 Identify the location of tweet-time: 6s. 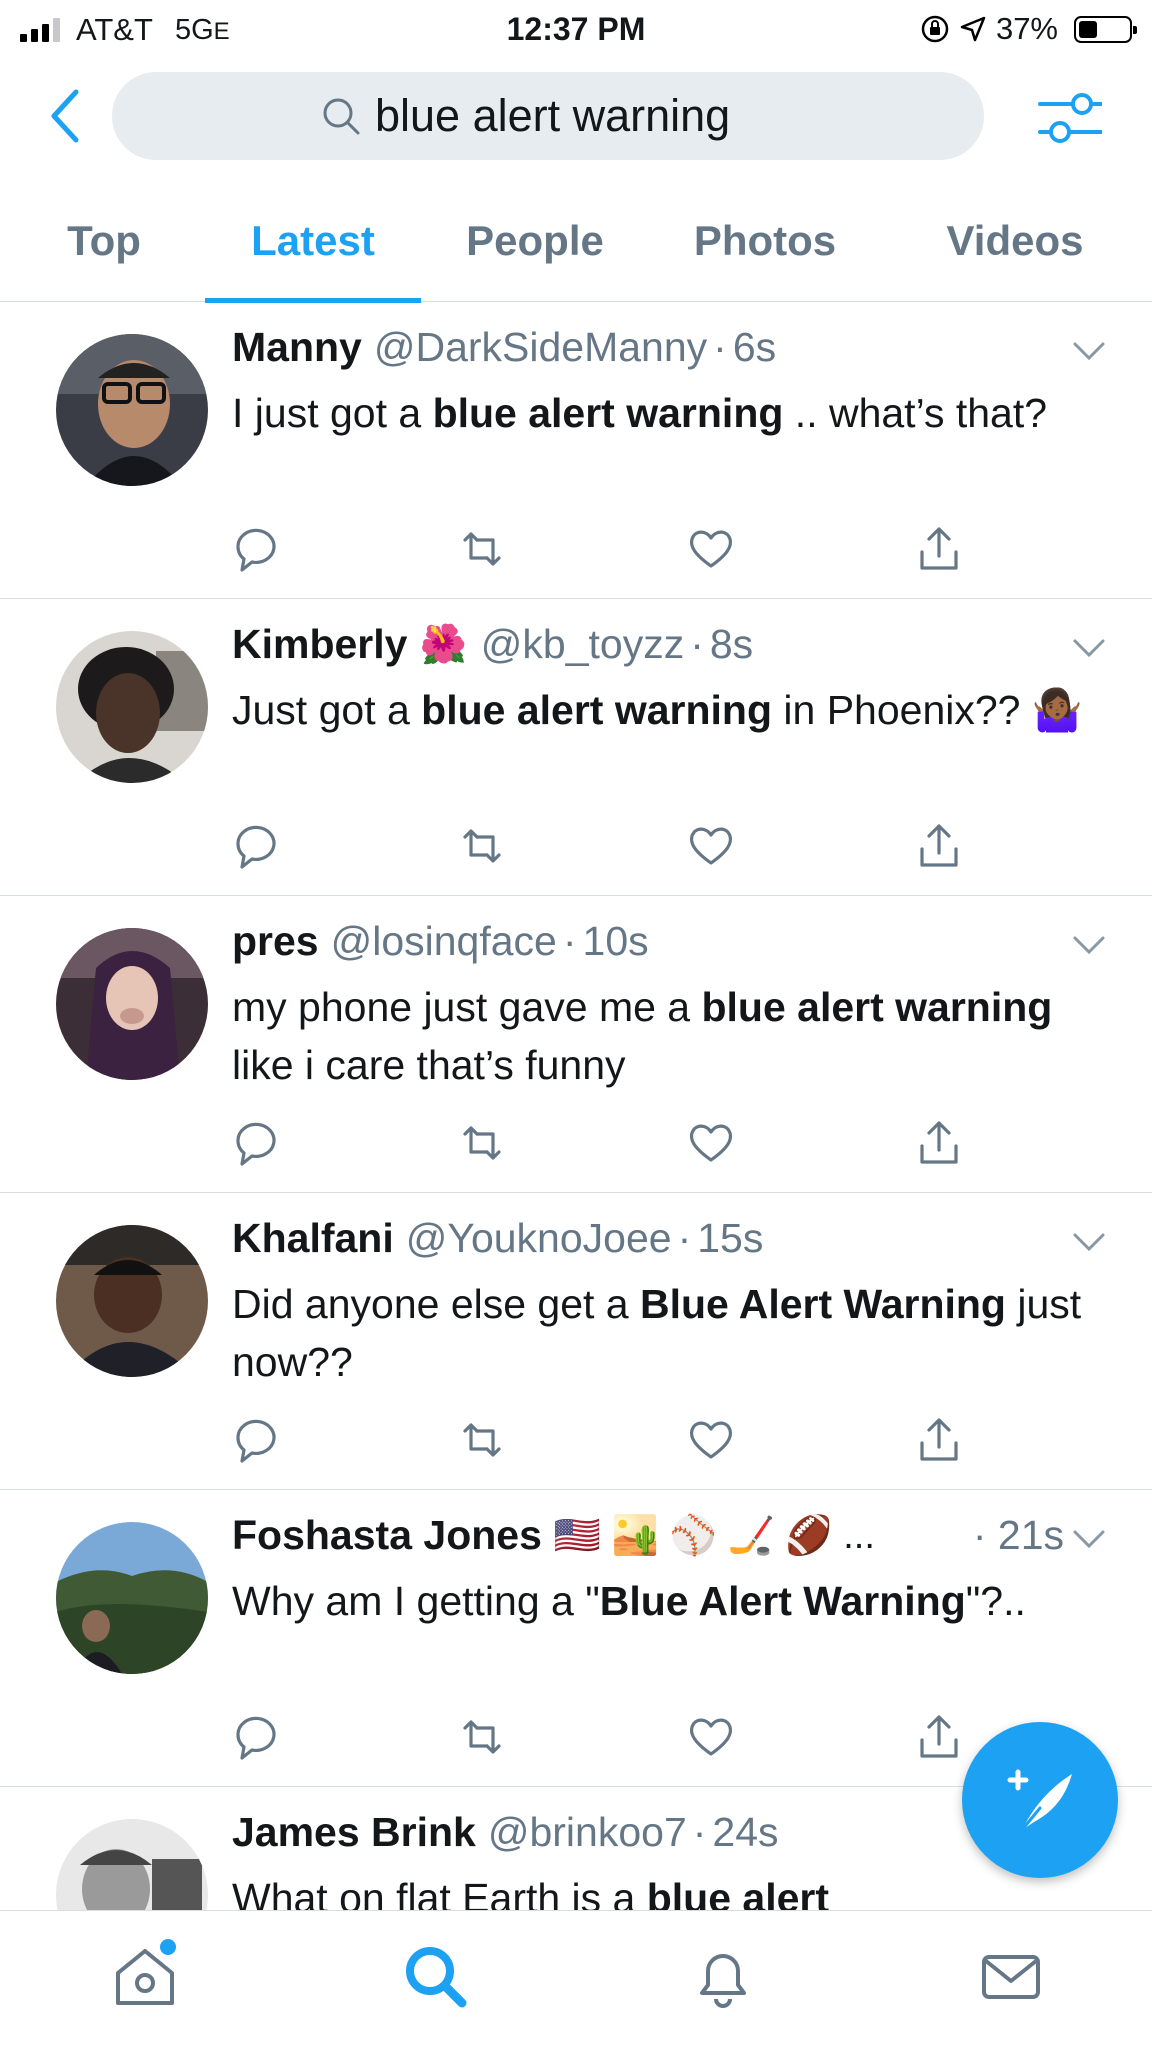
(754, 347).